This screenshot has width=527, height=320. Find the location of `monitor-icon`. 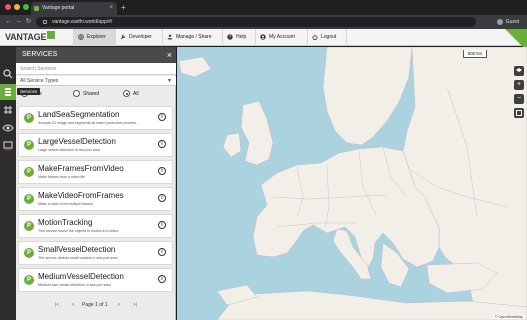

monitor-icon is located at coordinates (8, 145).